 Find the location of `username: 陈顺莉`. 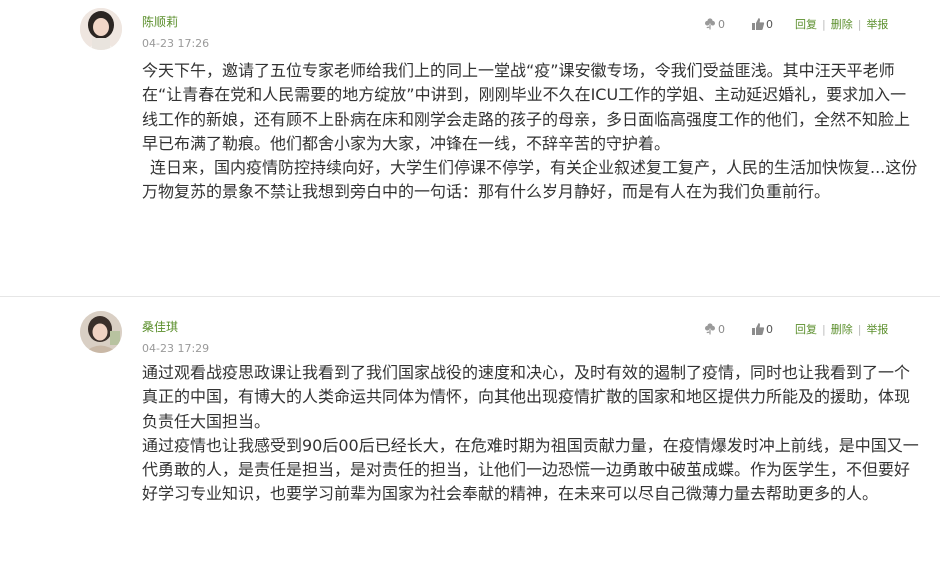

username: 陈顺莉 is located at coordinates (160, 22).